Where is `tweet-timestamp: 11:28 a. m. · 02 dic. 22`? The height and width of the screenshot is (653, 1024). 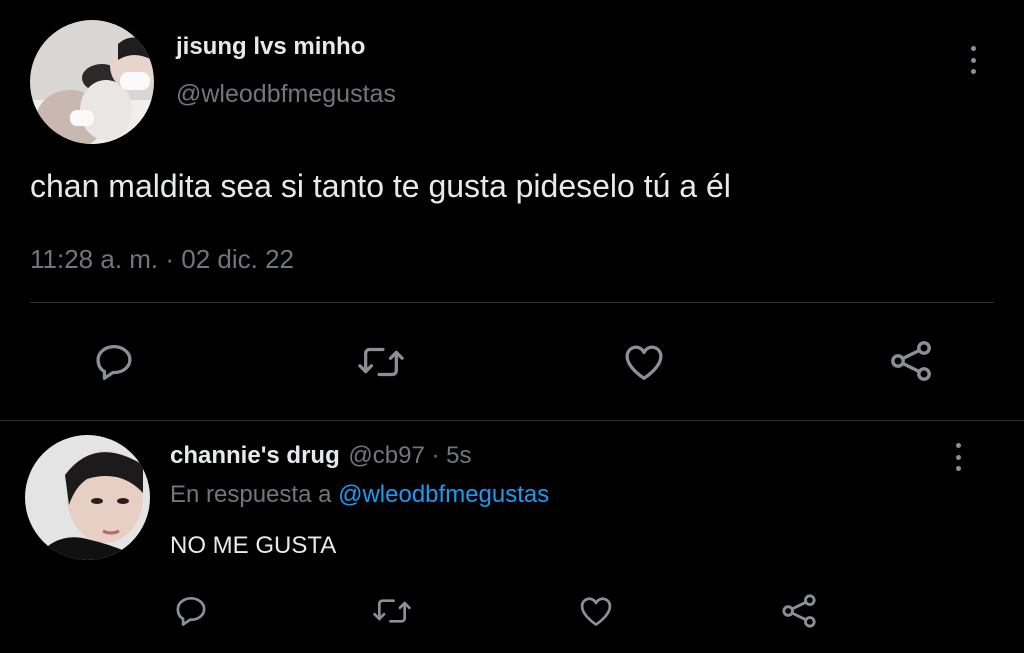
tweet-timestamp: 11:28 a. m. · 02 dic. 22 is located at coordinates (162, 259).